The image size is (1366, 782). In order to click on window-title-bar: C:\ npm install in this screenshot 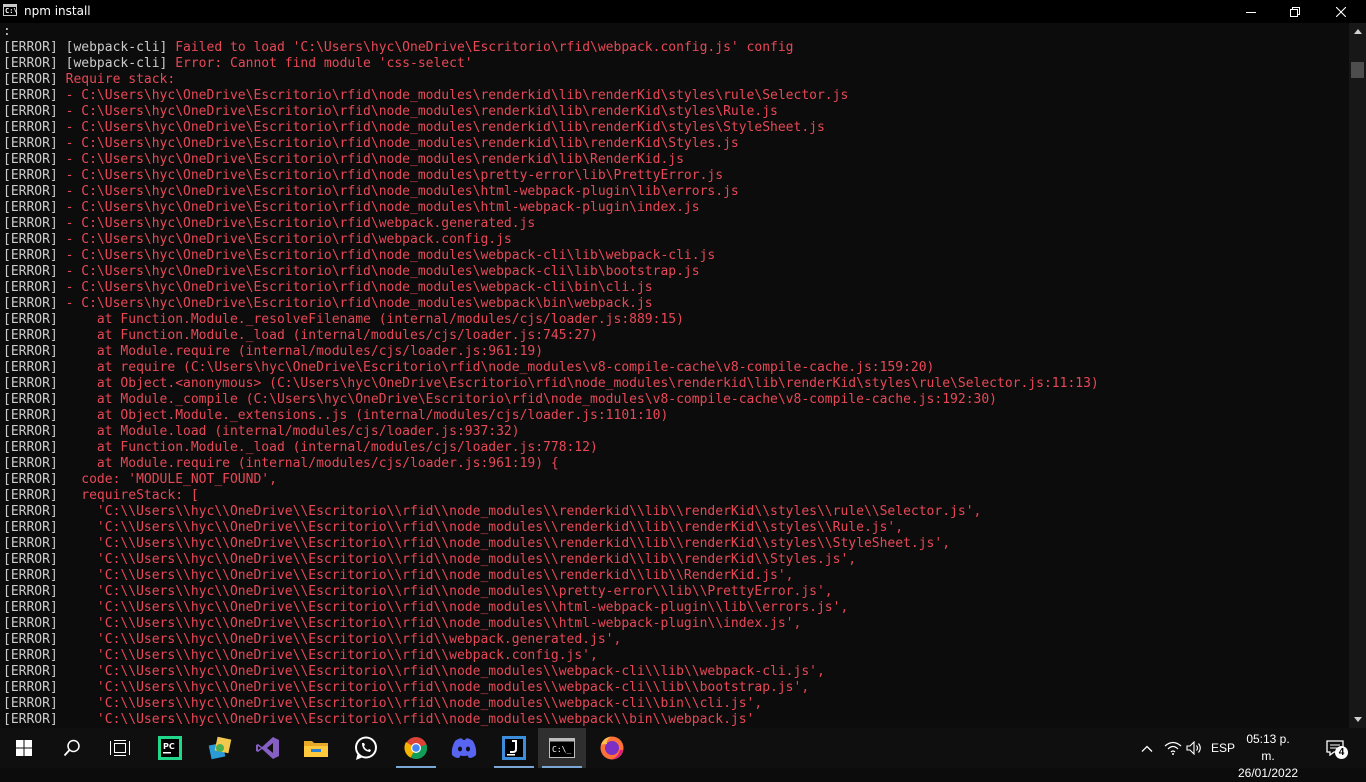, I will do `click(683, 11)`.